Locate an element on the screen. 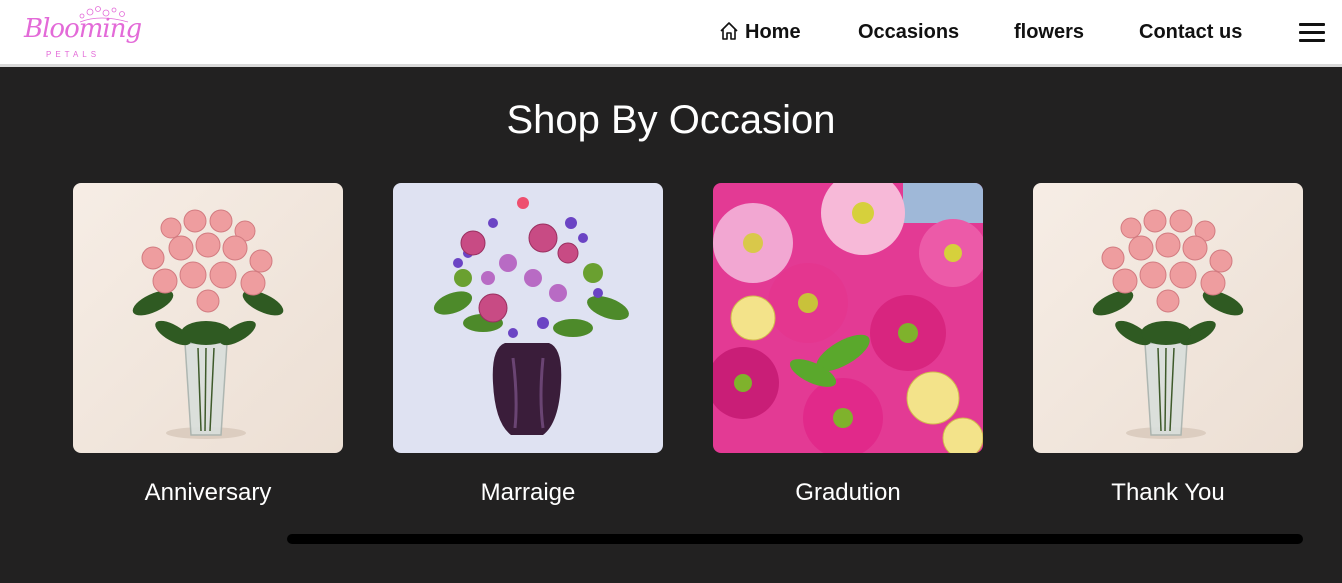 Image resolution: width=1342 pixels, height=583 pixels. site-logo: Blooming PETALS is located at coordinates (81, 35).